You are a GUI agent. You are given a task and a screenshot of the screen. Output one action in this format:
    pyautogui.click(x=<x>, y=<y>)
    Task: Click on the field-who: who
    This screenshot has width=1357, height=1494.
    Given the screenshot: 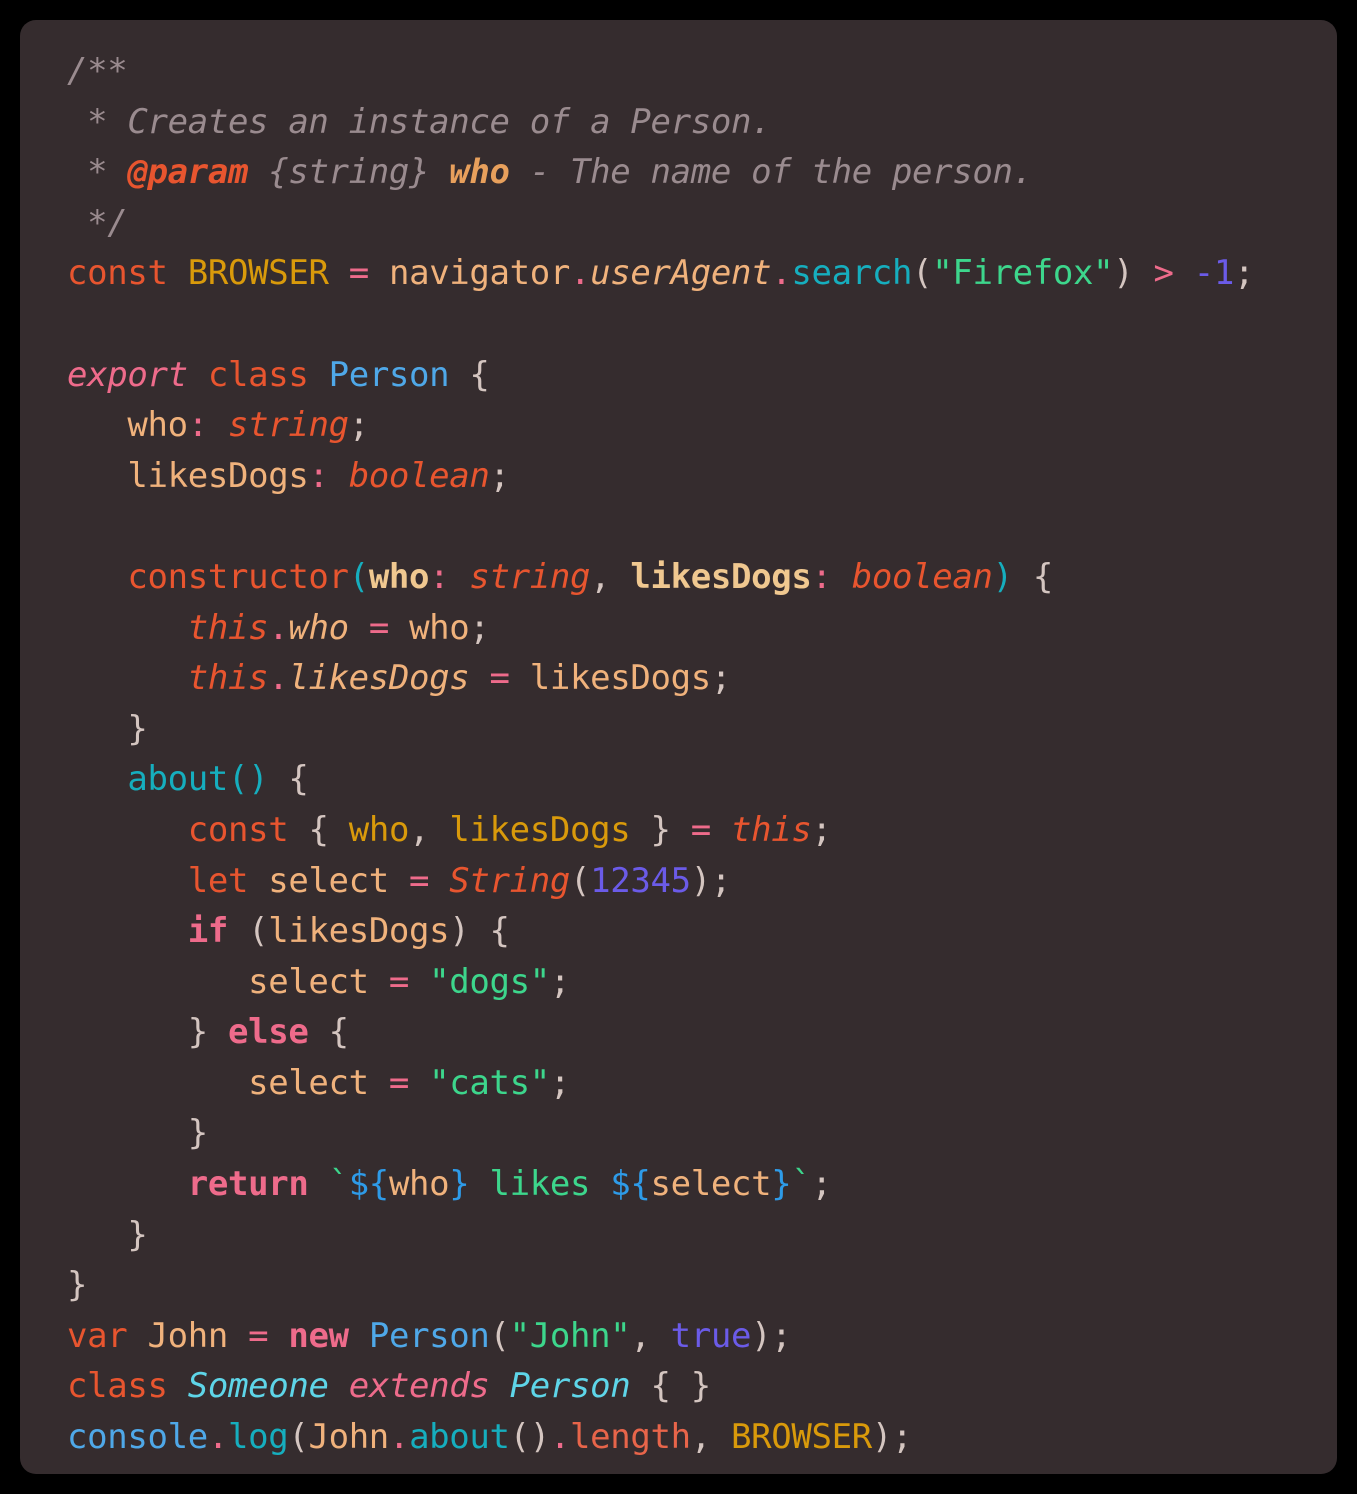 What is the action you would take?
    pyautogui.click(x=157, y=425)
    